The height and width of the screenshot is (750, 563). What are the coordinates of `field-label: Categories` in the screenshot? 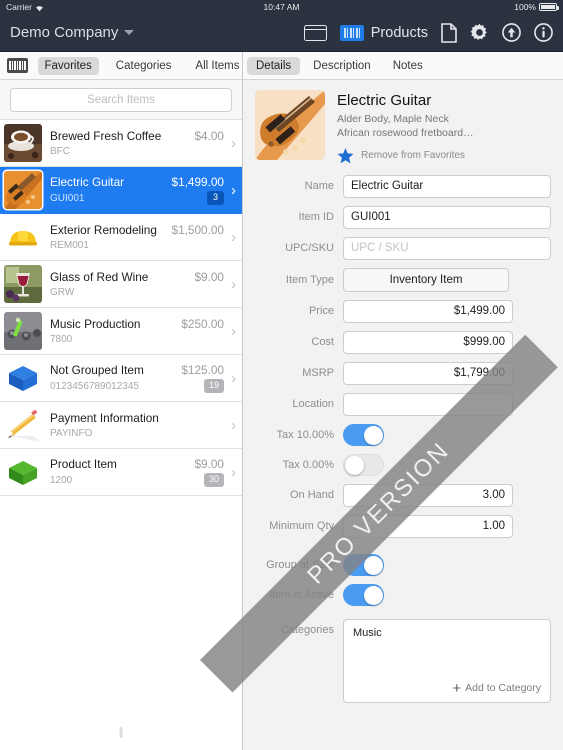 It's located at (307, 629).